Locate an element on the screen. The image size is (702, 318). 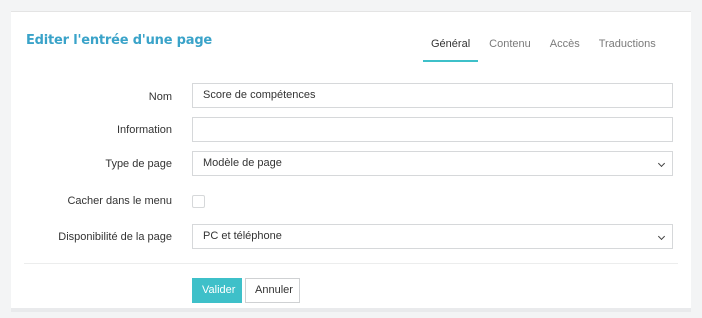
disponibilite-label: Disponibilité de la page is located at coordinates (115, 237).